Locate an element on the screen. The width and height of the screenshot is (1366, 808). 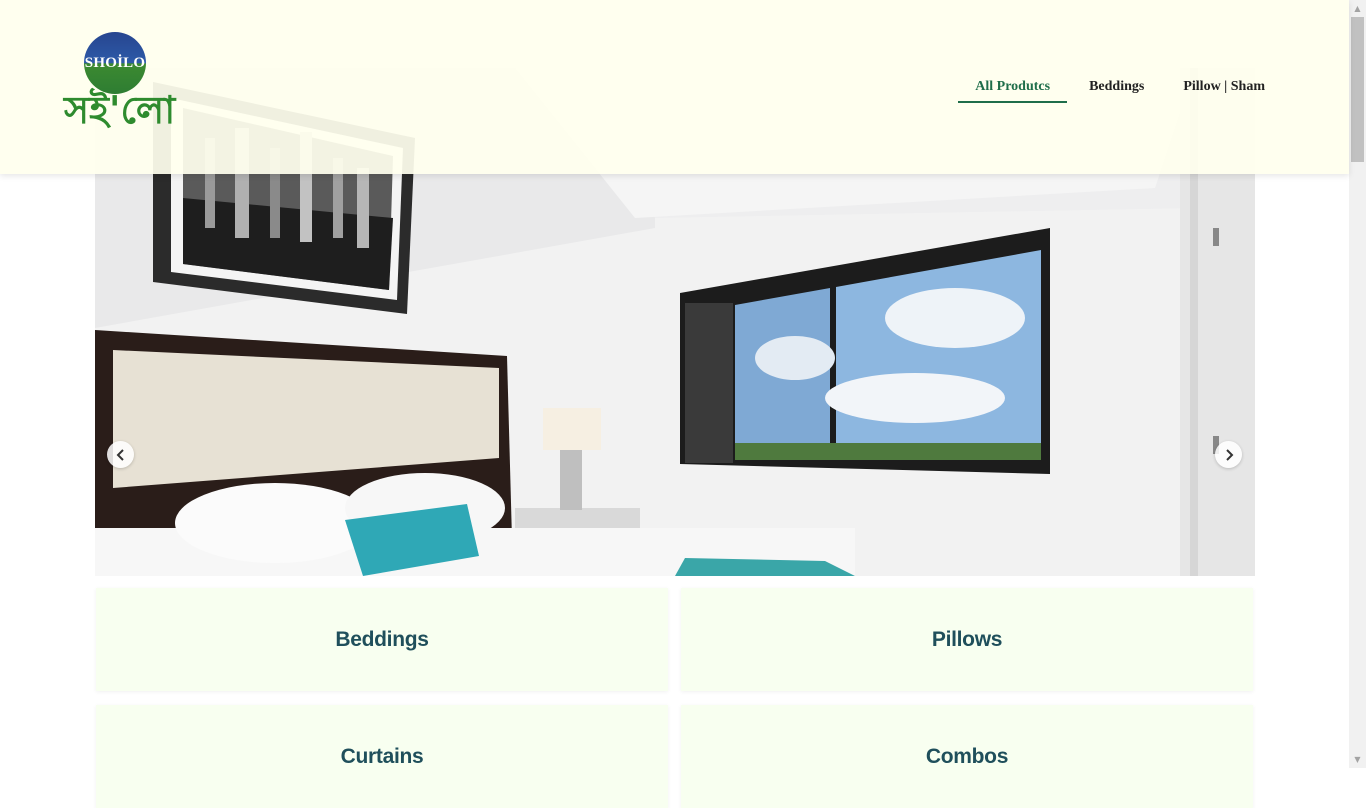
carousel-next-button is located at coordinates (1228, 454).